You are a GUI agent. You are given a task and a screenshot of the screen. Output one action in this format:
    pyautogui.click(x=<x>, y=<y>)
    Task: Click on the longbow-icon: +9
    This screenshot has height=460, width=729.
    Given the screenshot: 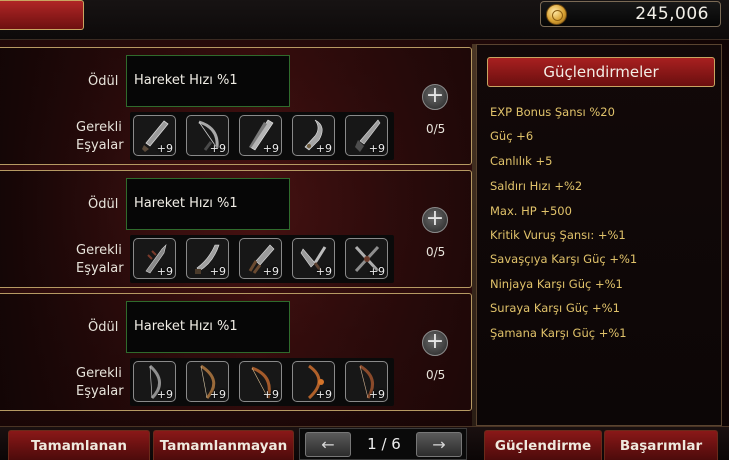 What is the action you would take?
    pyautogui.click(x=154, y=381)
    